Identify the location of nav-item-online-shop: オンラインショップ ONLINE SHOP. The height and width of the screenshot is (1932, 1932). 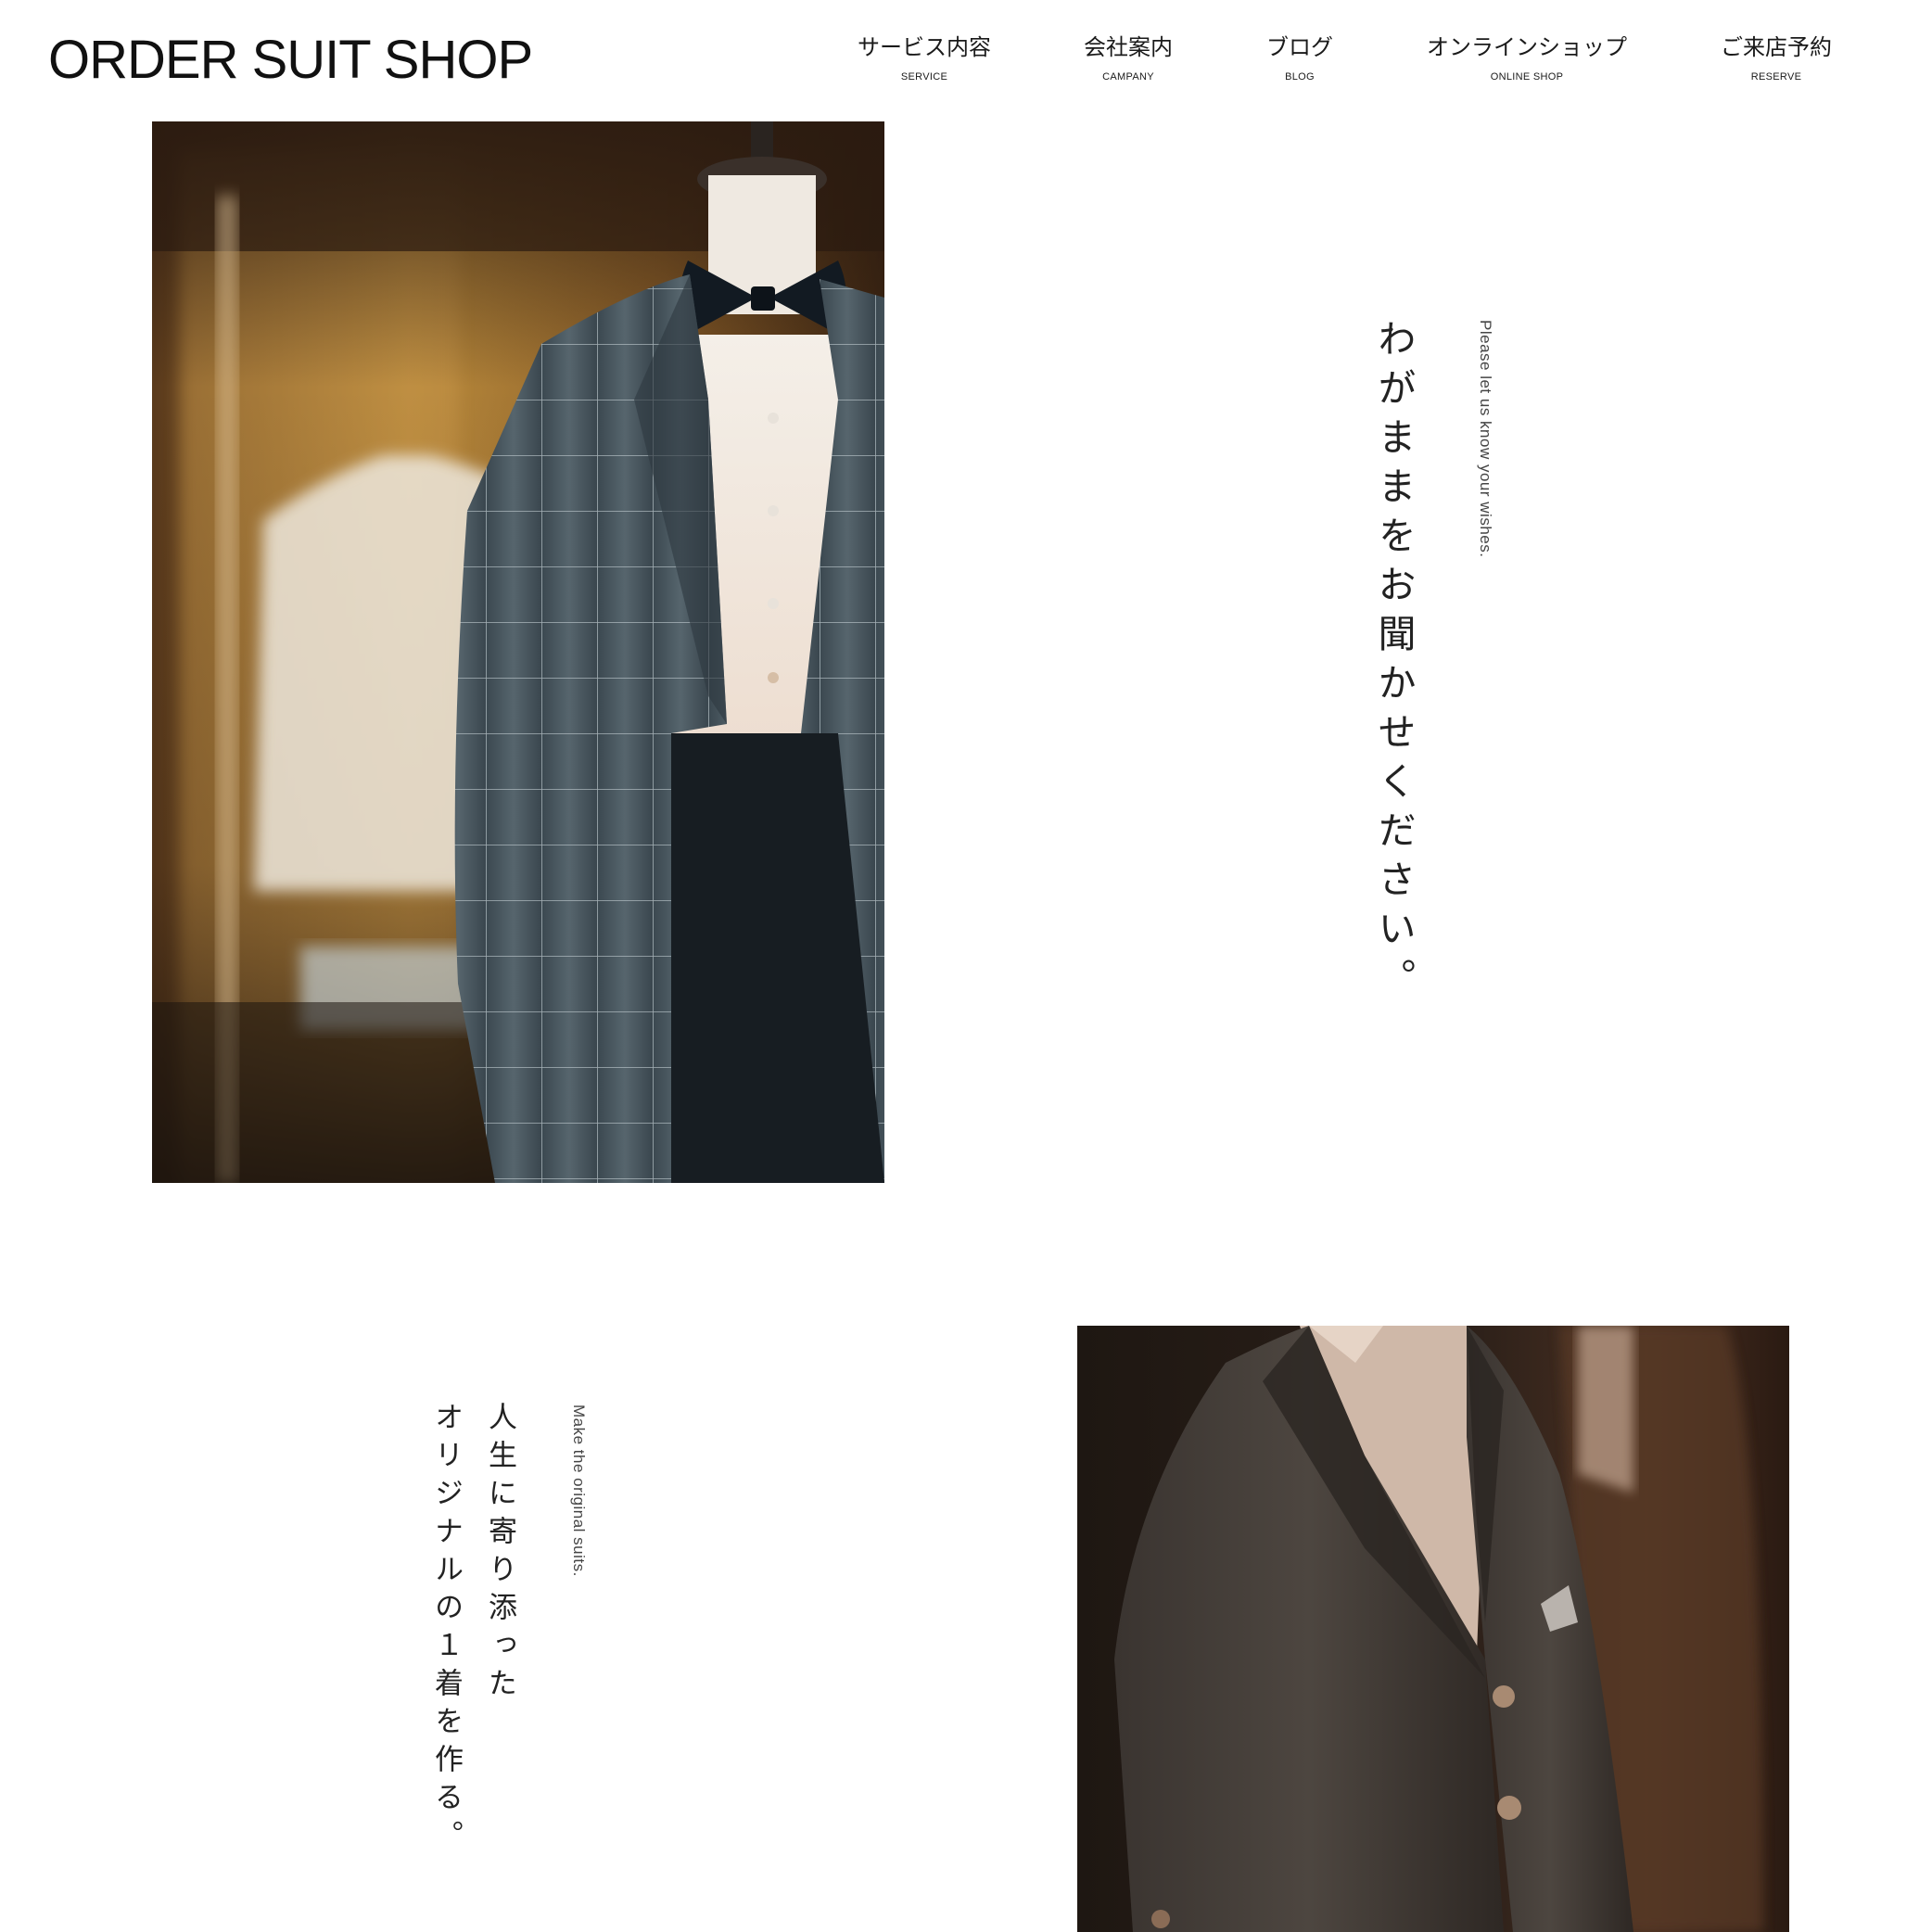
(1527, 58).